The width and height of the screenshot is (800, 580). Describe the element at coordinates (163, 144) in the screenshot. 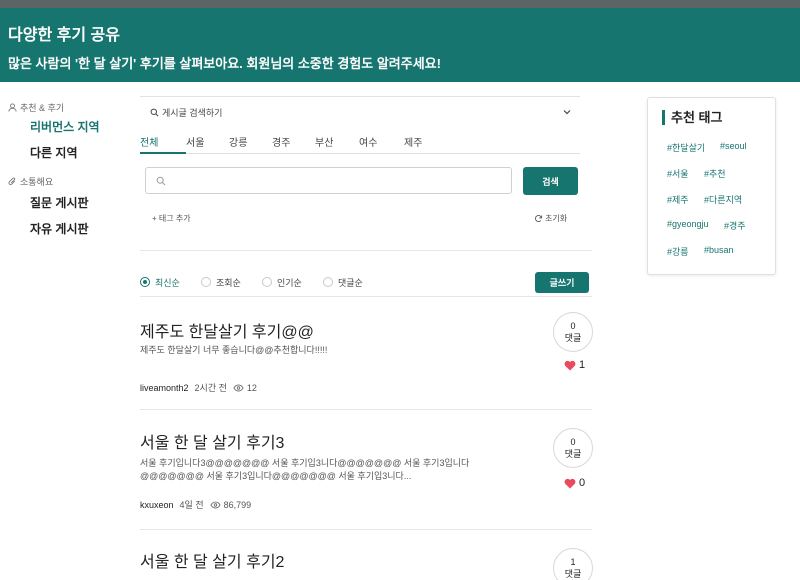

I see `tab-all: 전체` at that location.